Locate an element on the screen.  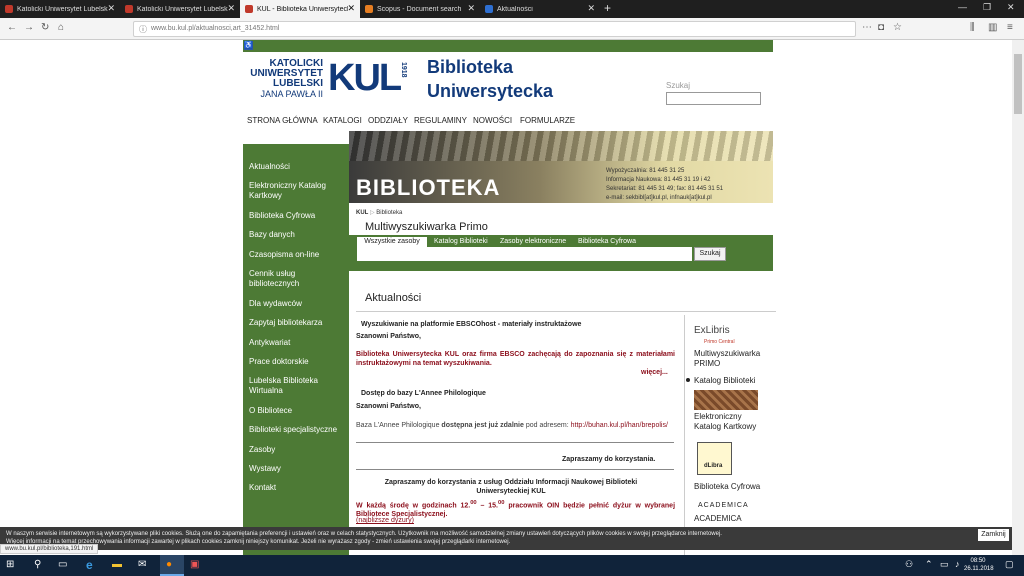
browser-tab-active: KUL - Biblioteka Uniwersytecka ✕ is located at coordinates (300, 9).